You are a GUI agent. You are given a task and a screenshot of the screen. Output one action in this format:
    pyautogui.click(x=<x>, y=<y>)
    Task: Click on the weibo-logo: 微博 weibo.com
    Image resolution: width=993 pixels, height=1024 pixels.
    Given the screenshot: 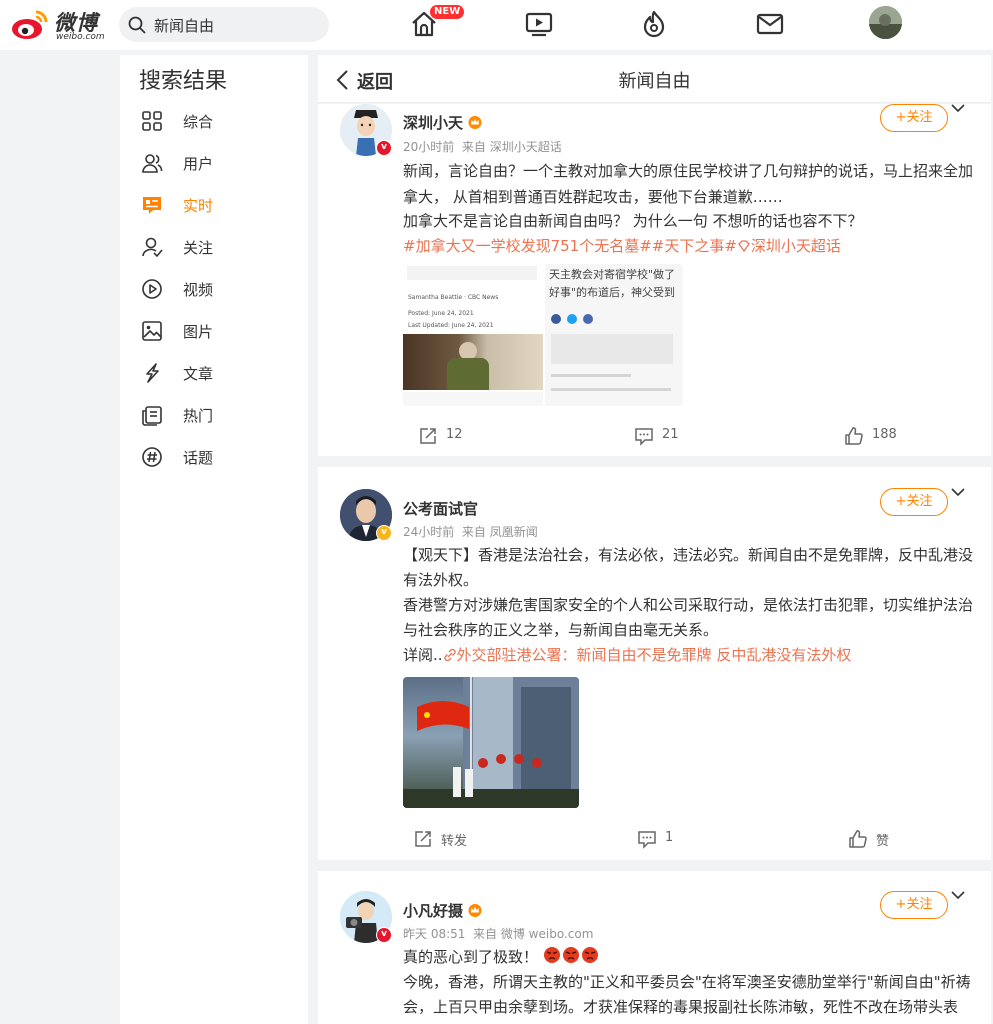 What is the action you would take?
    pyautogui.click(x=60, y=24)
    